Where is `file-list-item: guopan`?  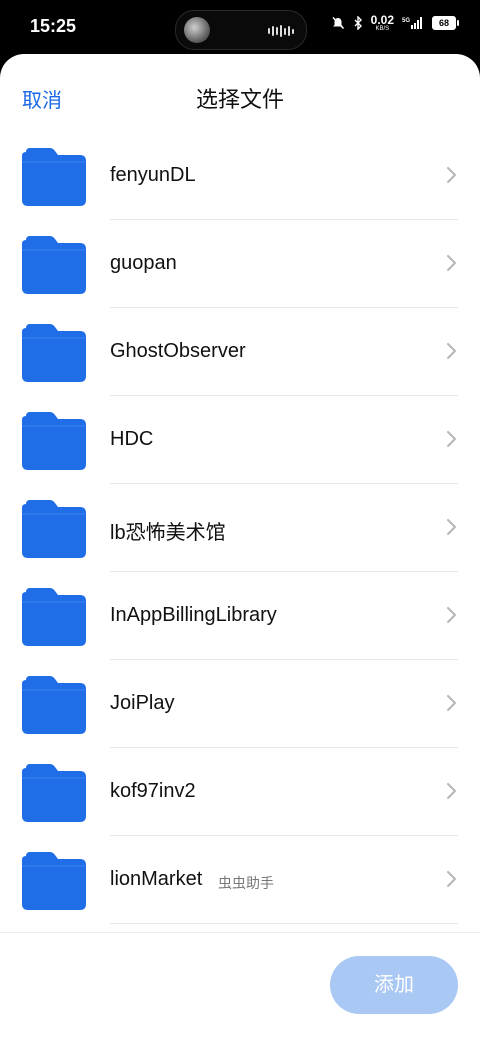 file-list-item: guopan is located at coordinates (240, 264).